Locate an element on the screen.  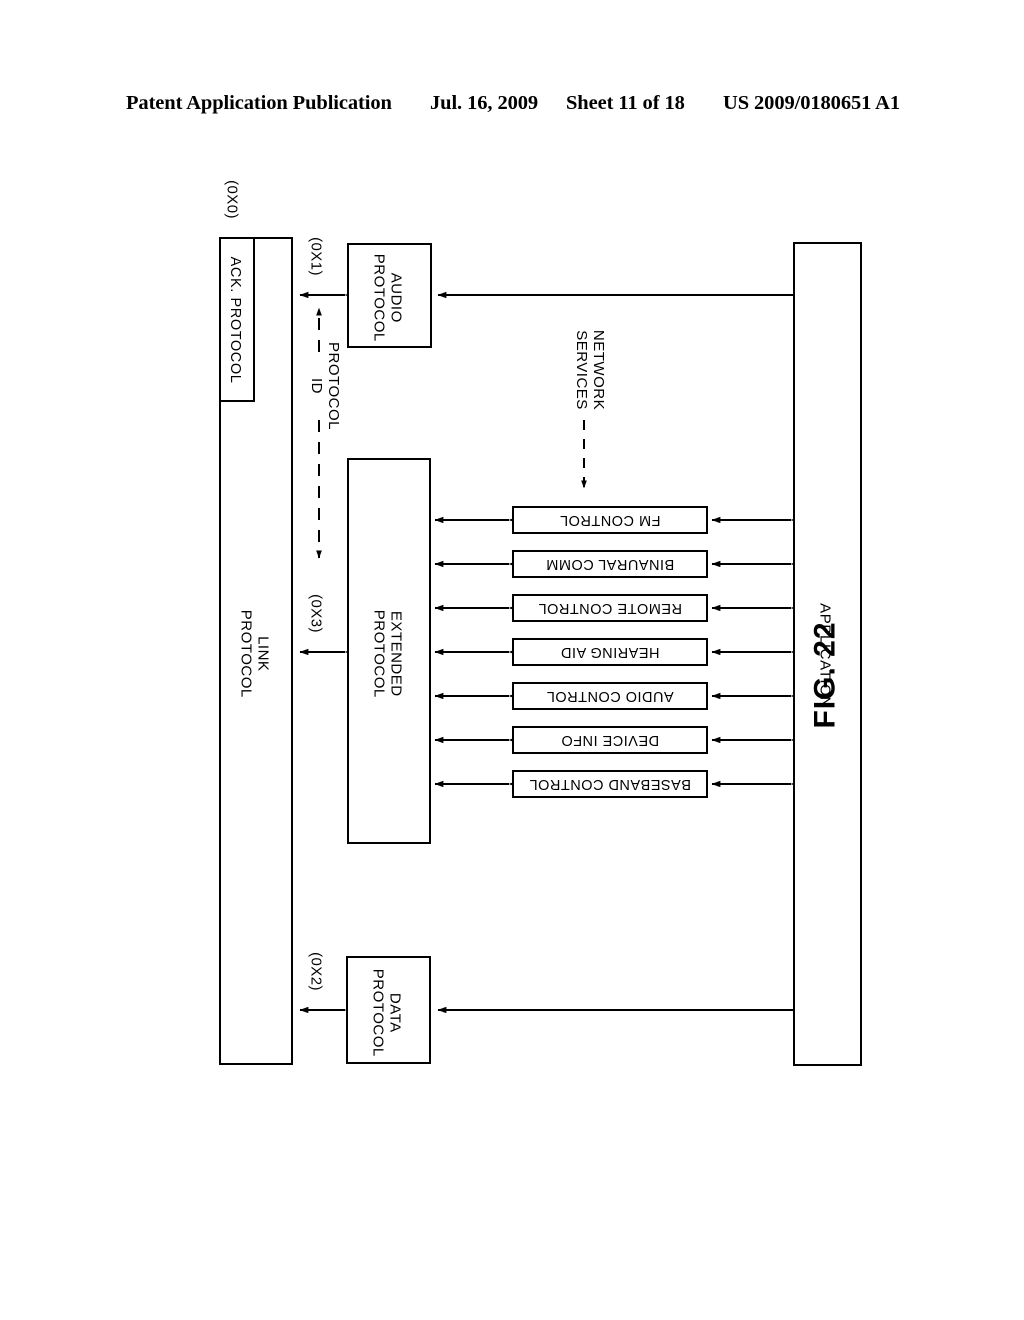
service-box-label: BASEBAND CONTROL is located at coordinates (610, 784).